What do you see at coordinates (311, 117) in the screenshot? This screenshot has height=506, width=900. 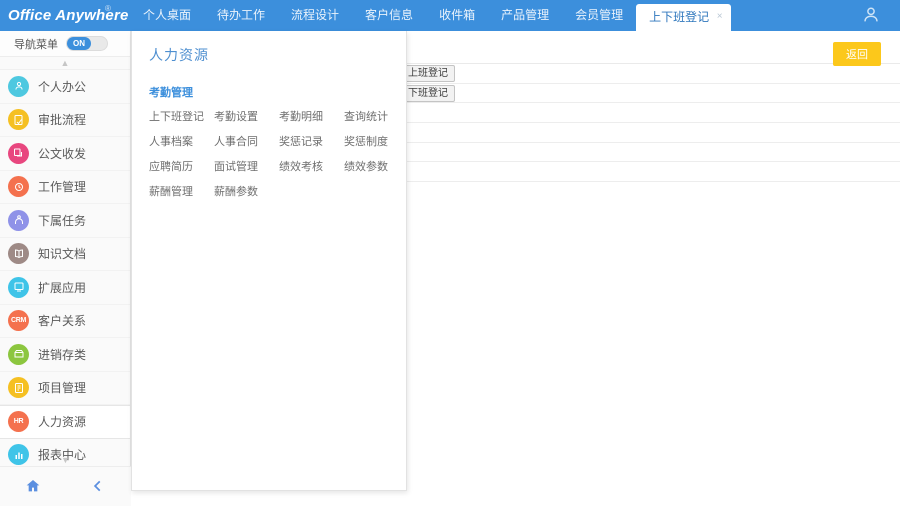 I see `dropdown-item-2: 考勤明细` at bounding box center [311, 117].